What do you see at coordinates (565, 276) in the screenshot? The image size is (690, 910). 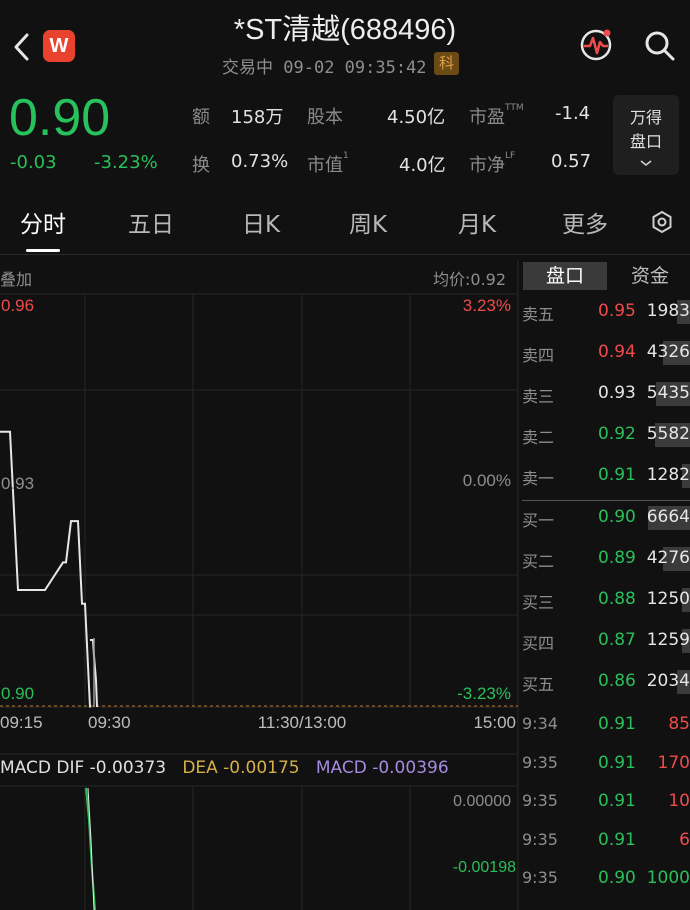 I see `tab-orderbook: 盘口` at bounding box center [565, 276].